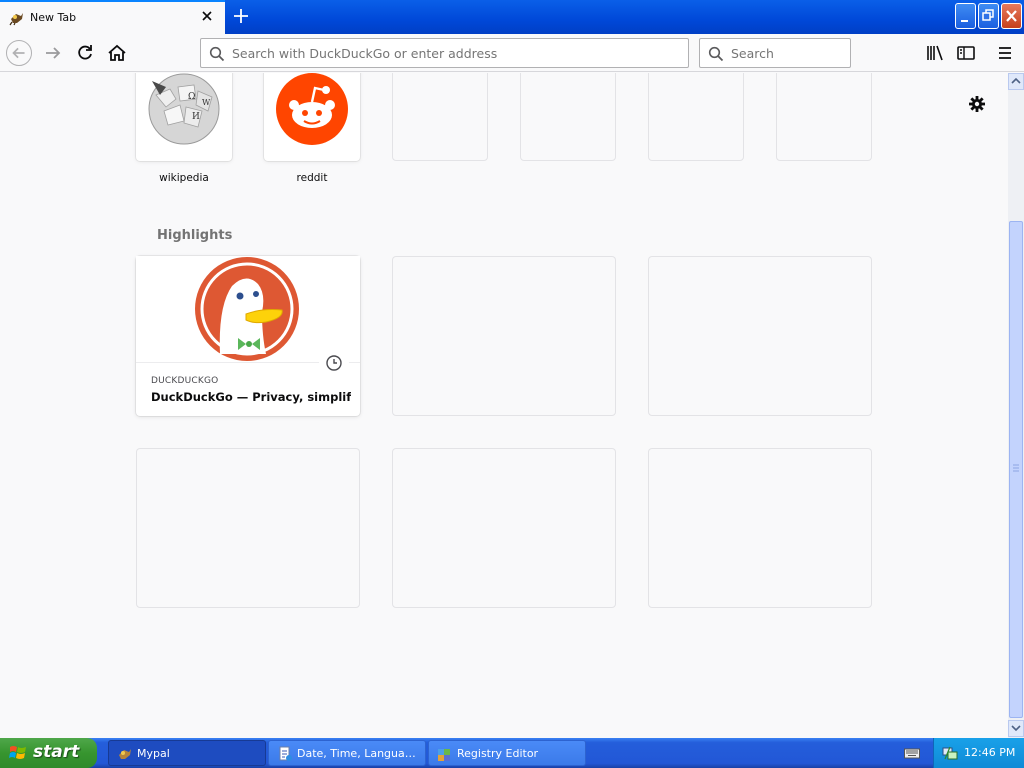 The image size is (1024, 768). What do you see at coordinates (195, 235) in the screenshot?
I see `highlights-heading: Highlights` at bounding box center [195, 235].